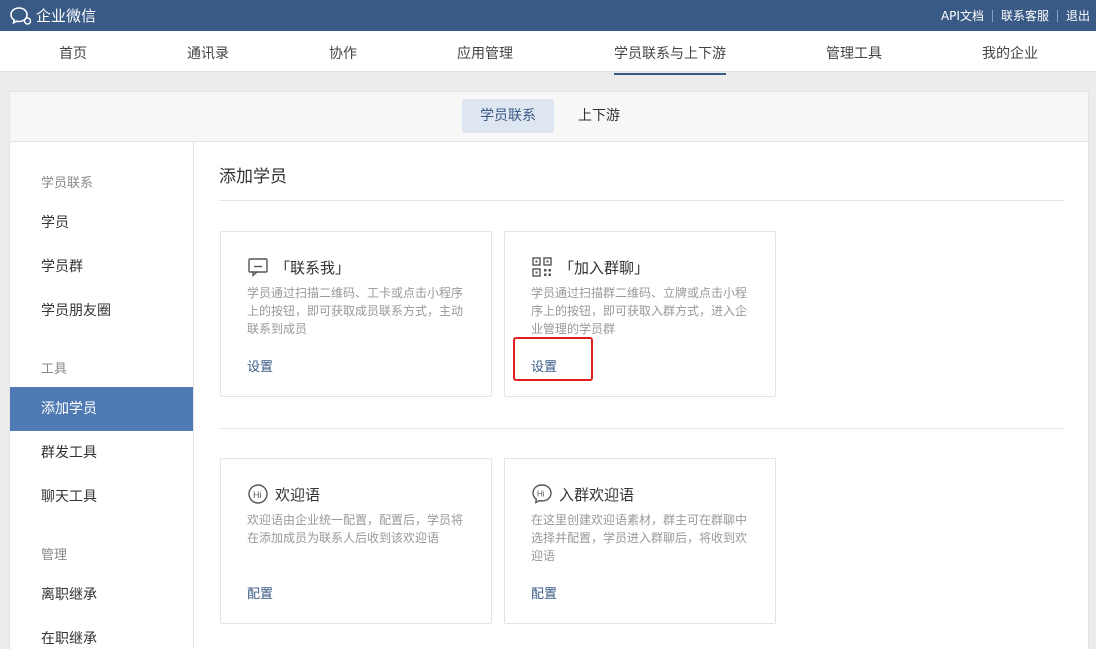 The height and width of the screenshot is (649, 1096). I want to click on sidebar-item-resigned-inherit: 离职继承, so click(101, 595).